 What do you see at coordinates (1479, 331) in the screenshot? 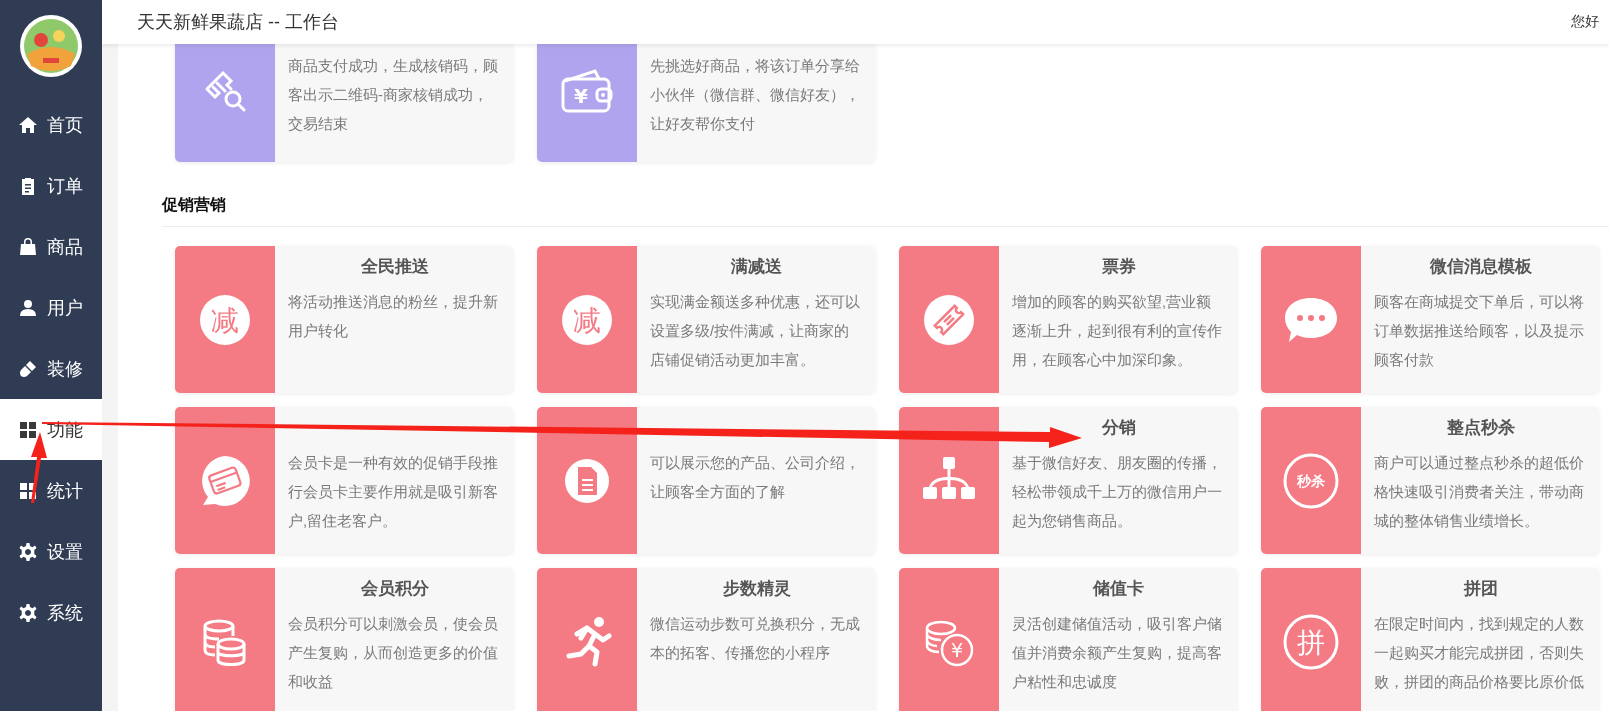
I see `card-description: 顾客在商城提交下单后，可以将订单数据推送给顾客，以及提示顾客付款` at bounding box center [1479, 331].